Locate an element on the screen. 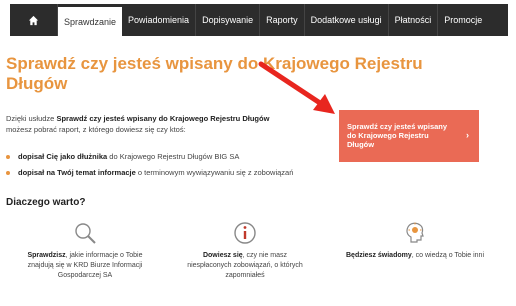 The height and width of the screenshot is (306, 516). why-heading: Diaczego warto? is located at coordinates (46, 202).